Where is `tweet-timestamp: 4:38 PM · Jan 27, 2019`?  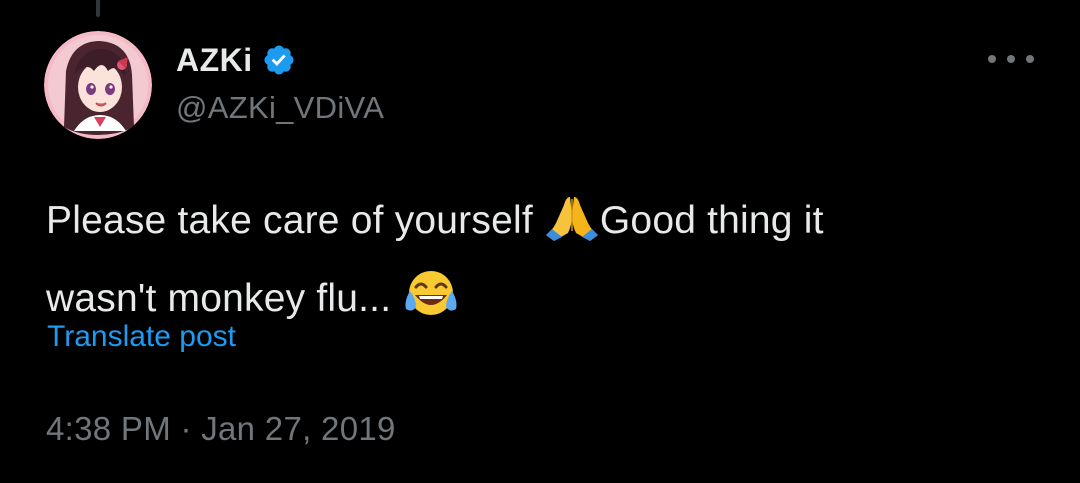 tweet-timestamp: 4:38 PM · Jan 27, 2019 is located at coordinates (221, 429).